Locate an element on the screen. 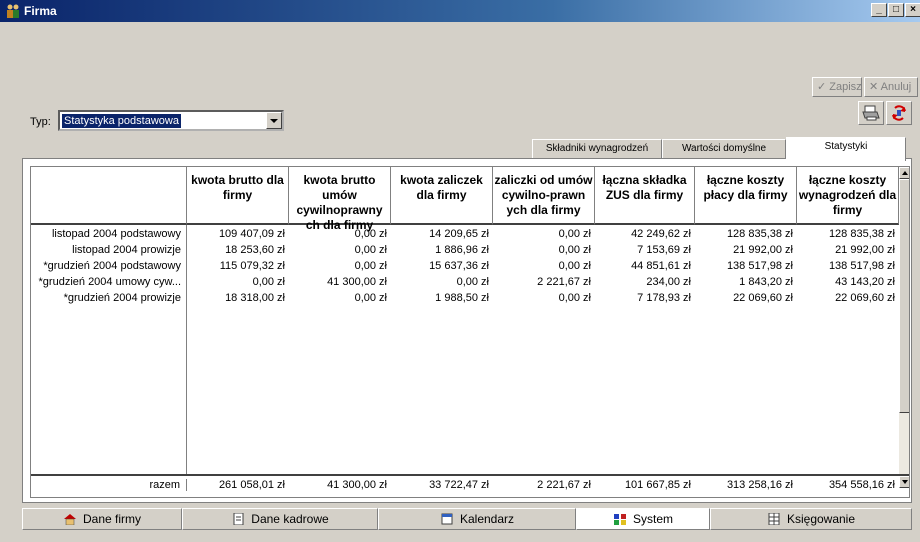 This screenshot has width=920, height=542. scroll-thumb is located at coordinates (904, 296).